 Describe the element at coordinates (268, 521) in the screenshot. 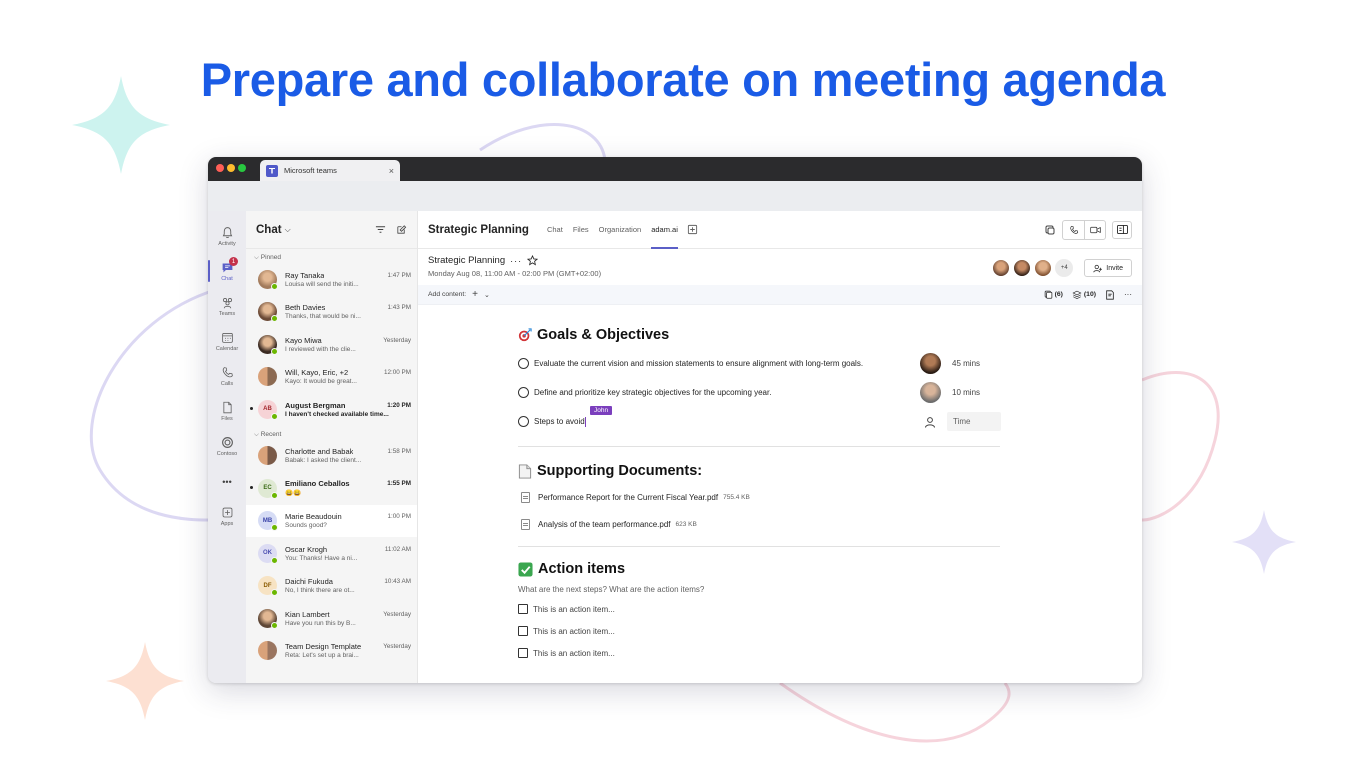

I see `avatar: MB` at that location.